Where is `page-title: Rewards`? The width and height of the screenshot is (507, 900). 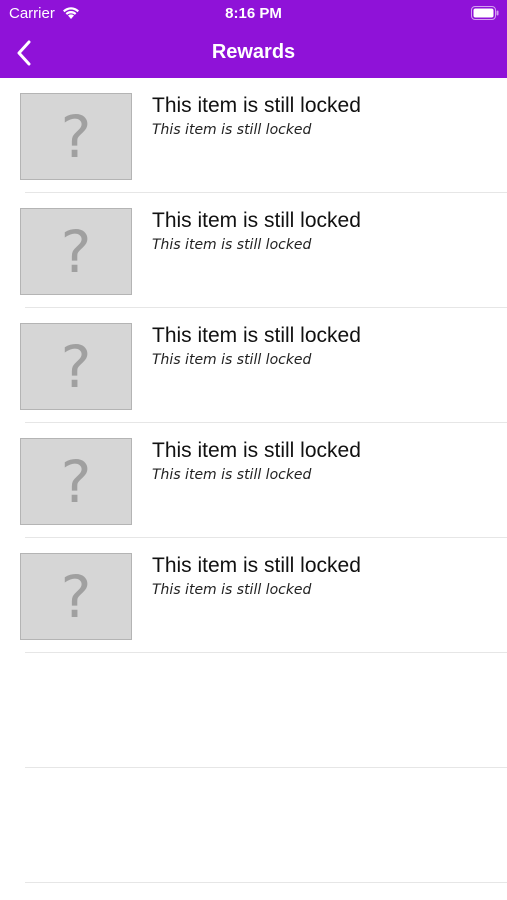 page-title: Rewards is located at coordinates (253, 52).